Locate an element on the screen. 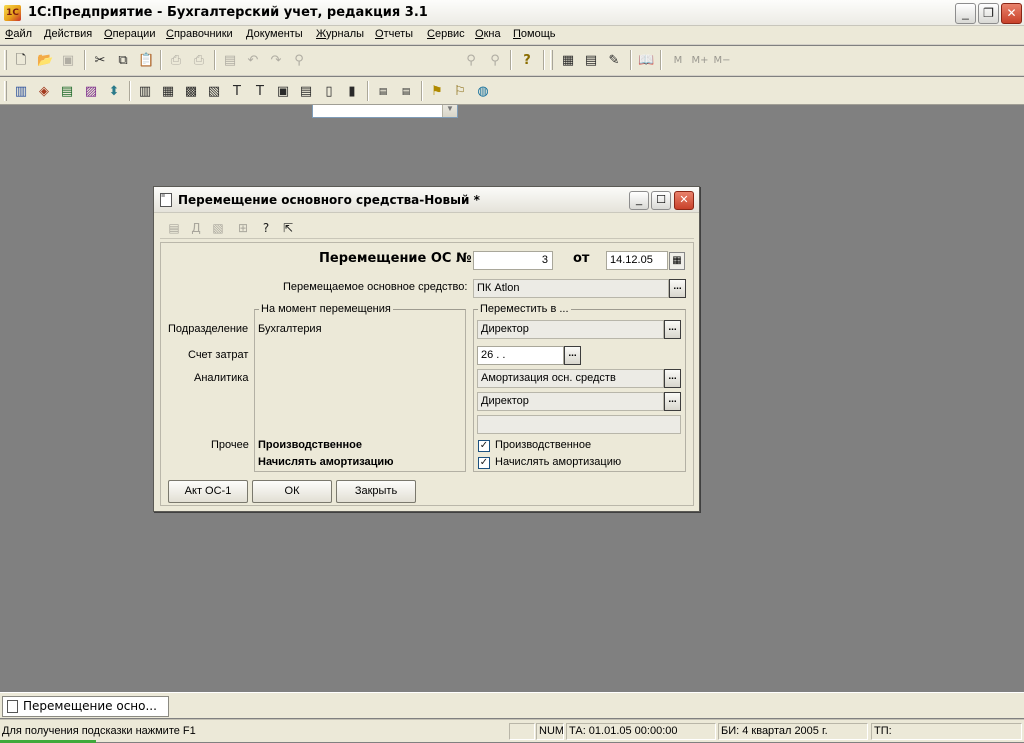  to-analytics-2-field: Директор is located at coordinates (570, 401).